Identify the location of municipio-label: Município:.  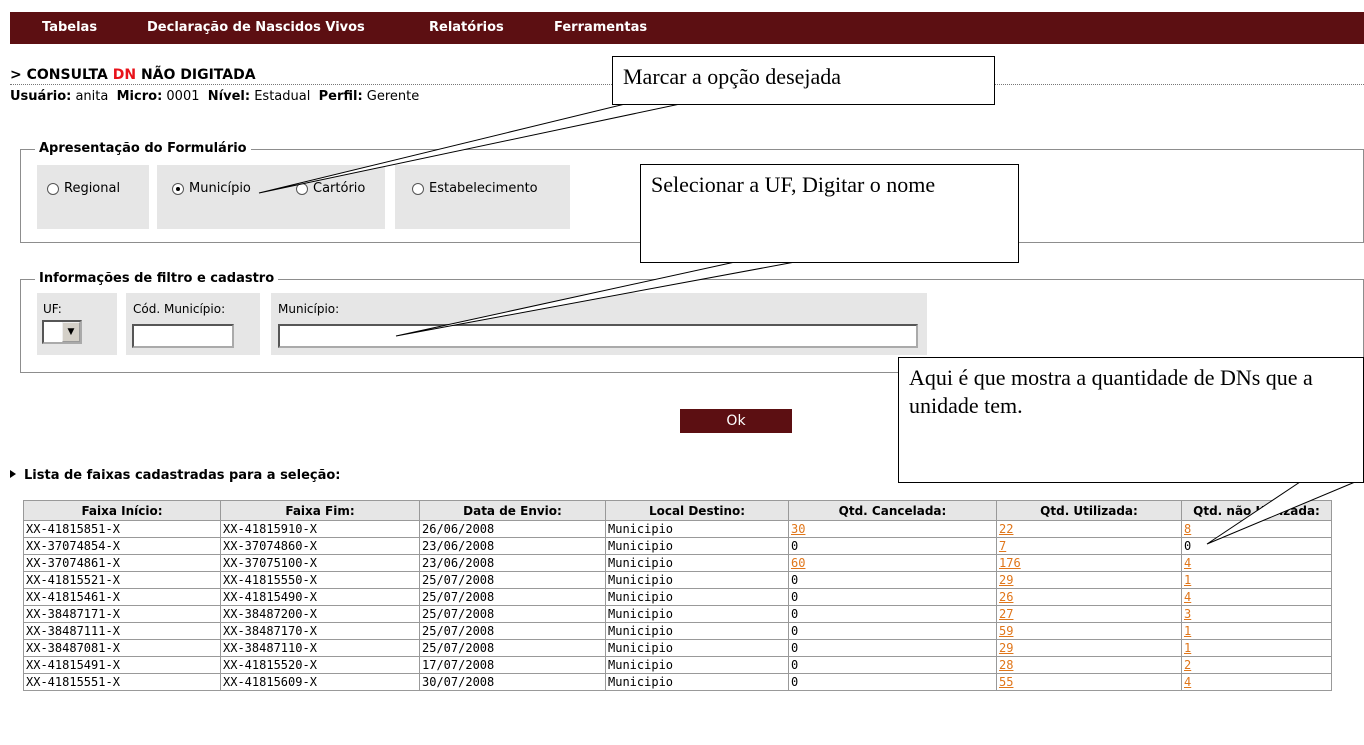
(309, 309).